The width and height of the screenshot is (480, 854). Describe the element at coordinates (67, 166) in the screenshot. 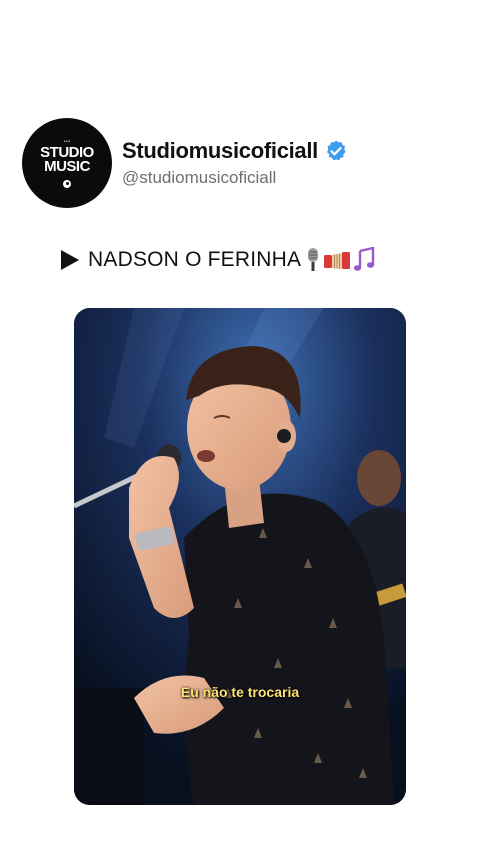

I see `avatar-logo-text-2: MUSIC` at that location.